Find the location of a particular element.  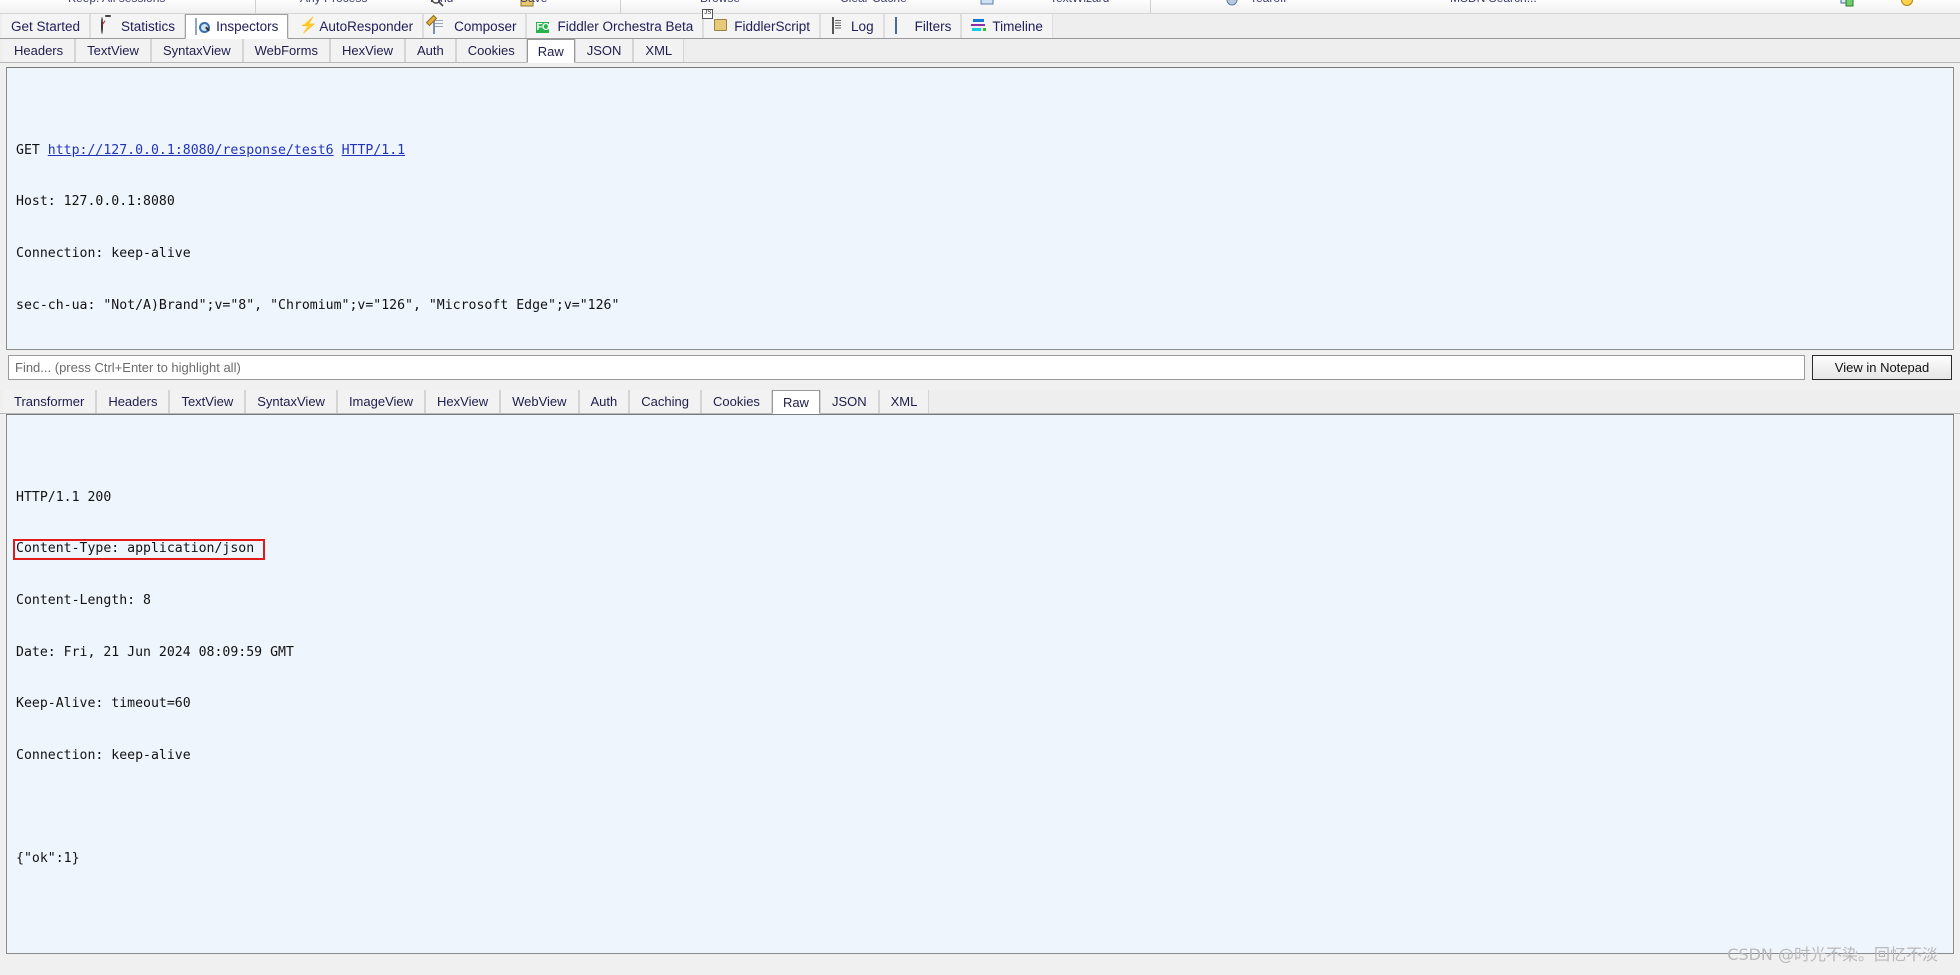

tab-log: Log is located at coordinates (852, 26).